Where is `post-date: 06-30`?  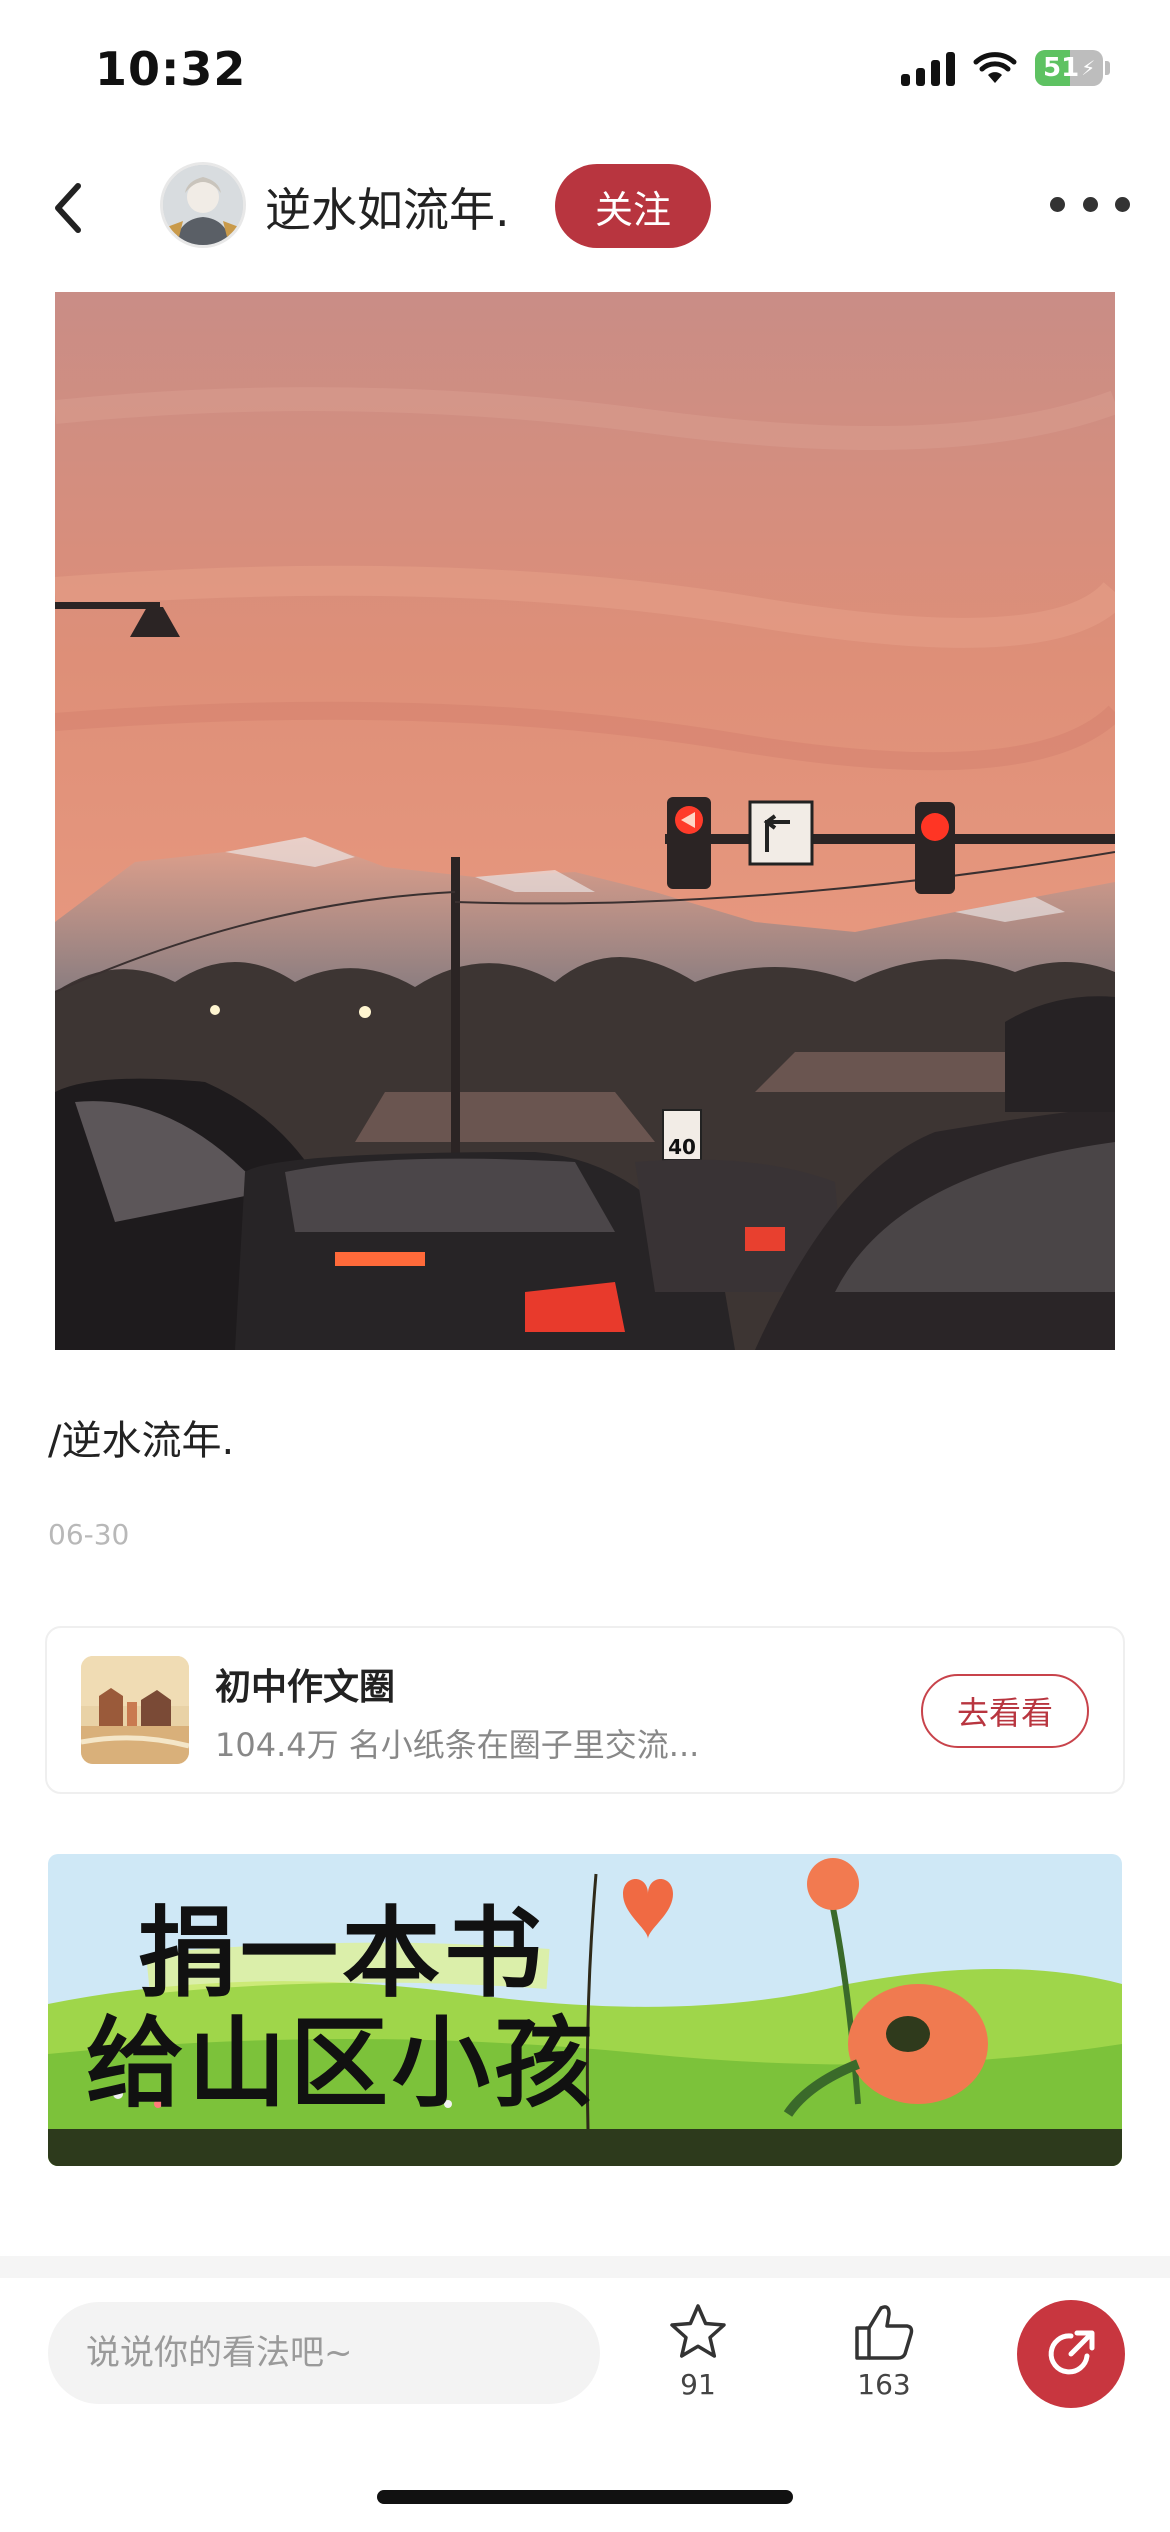 post-date: 06-30 is located at coordinates (89, 1534).